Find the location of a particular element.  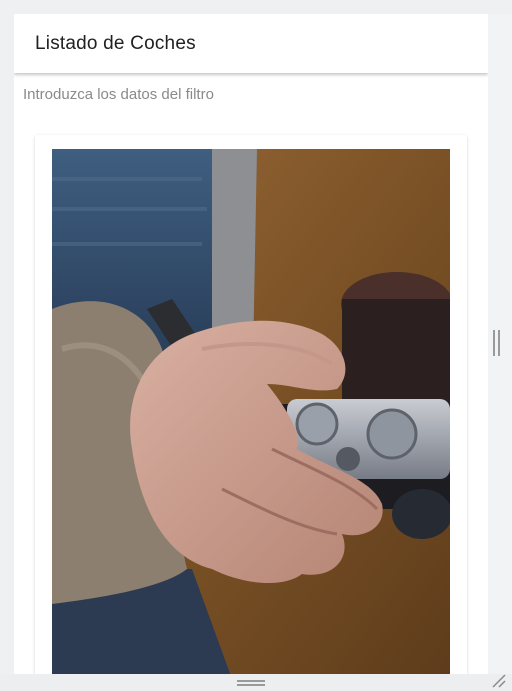

page-title: Listado de Coches is located at coordinates (115, 43).